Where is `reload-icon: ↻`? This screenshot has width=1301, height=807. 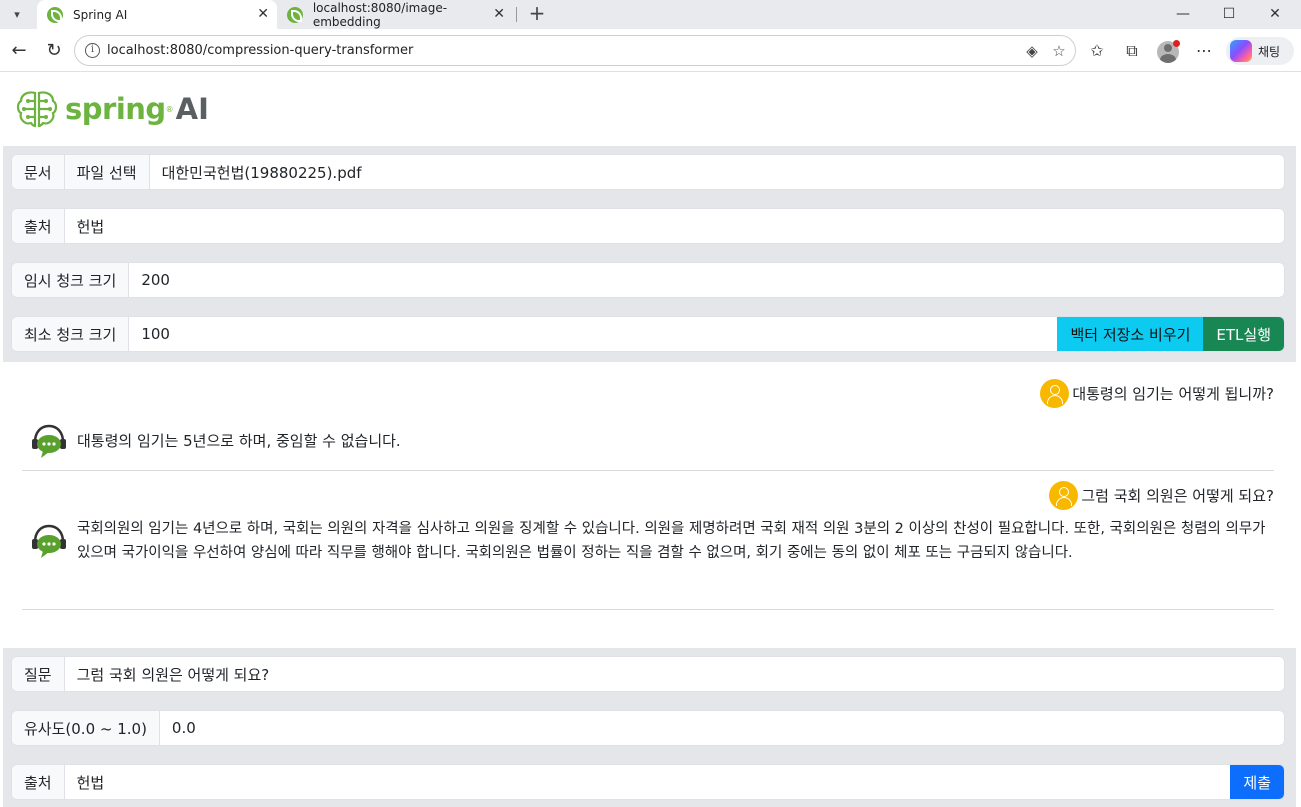 reload-icon: ↻ is located at coordinates (54, 51).